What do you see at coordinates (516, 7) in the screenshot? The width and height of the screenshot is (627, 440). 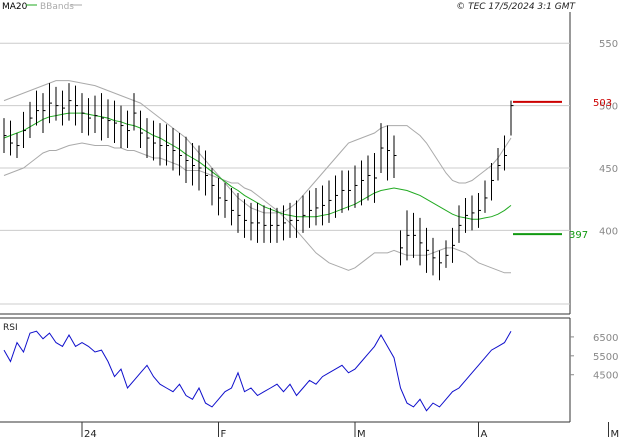 I see `timestamp: © TEC 17/5/2024 3:1 GMT` at bounding box center [516, 7].